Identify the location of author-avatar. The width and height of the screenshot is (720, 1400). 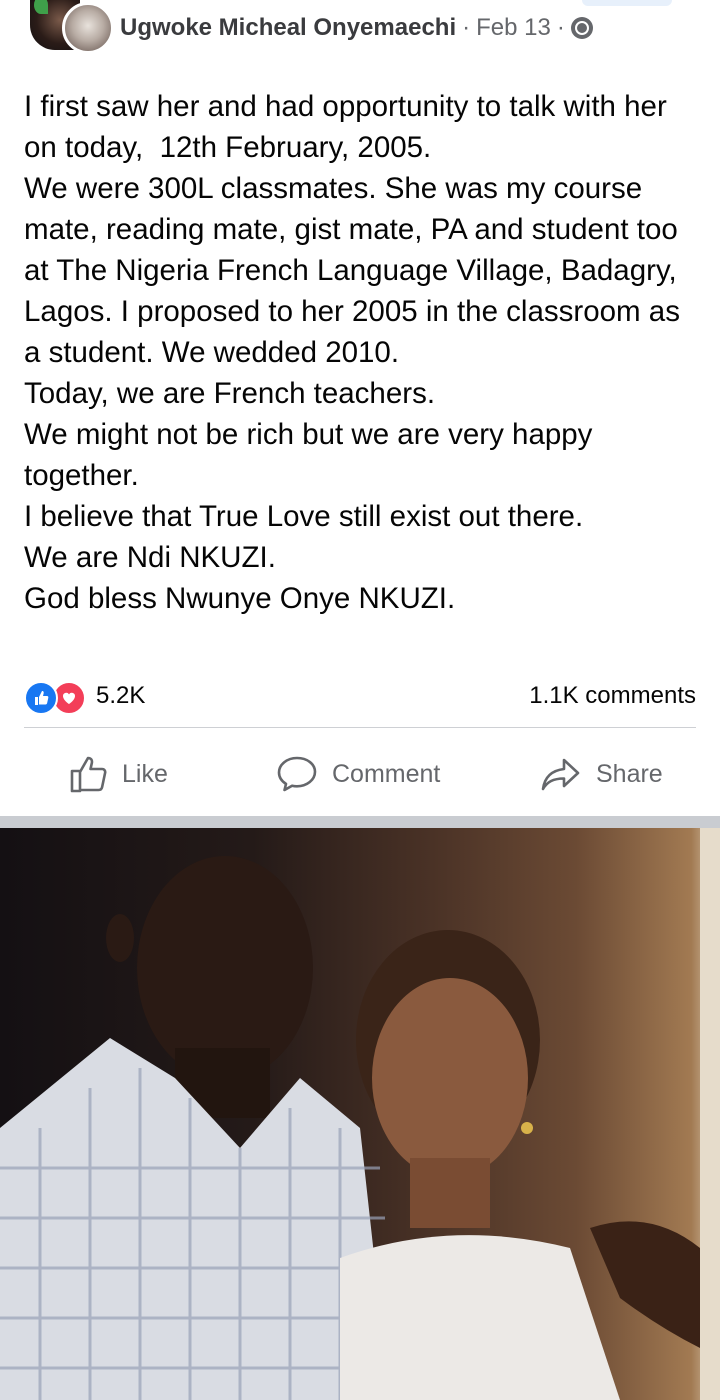
(88, 28).